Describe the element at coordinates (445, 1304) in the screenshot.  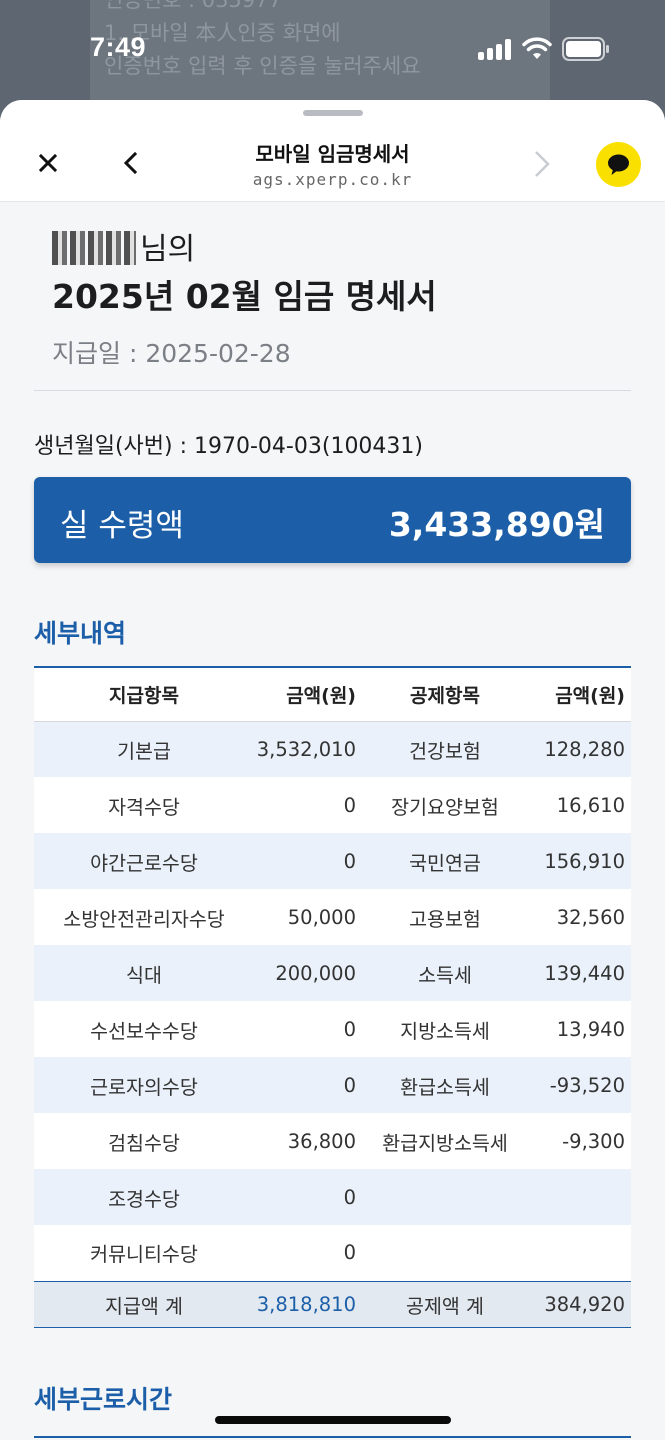
I see `total-label-cell: 공제액 계` at that location.